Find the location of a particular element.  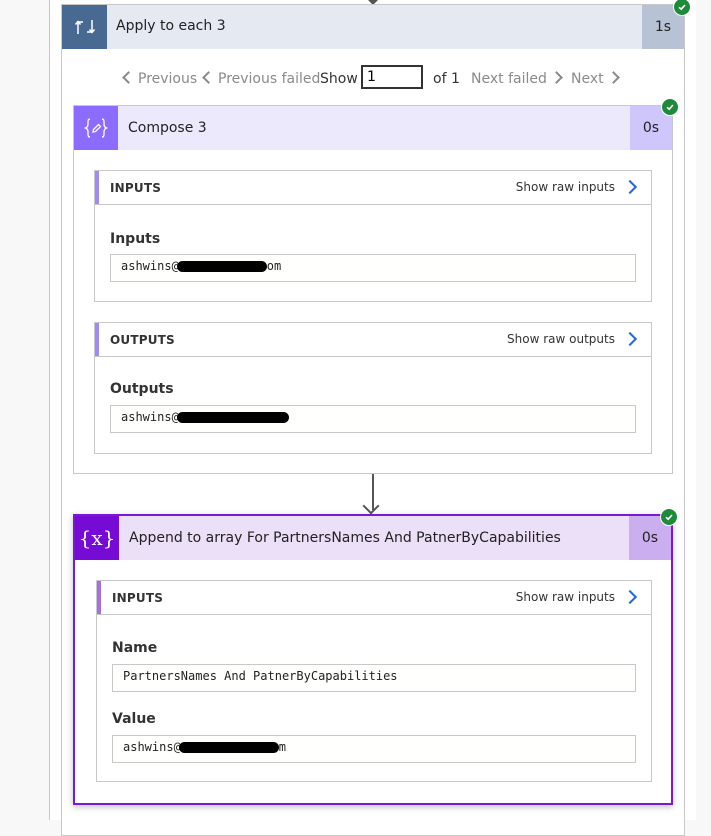

value-field-value: ashwins@ m is located at coordinates (374, 749).